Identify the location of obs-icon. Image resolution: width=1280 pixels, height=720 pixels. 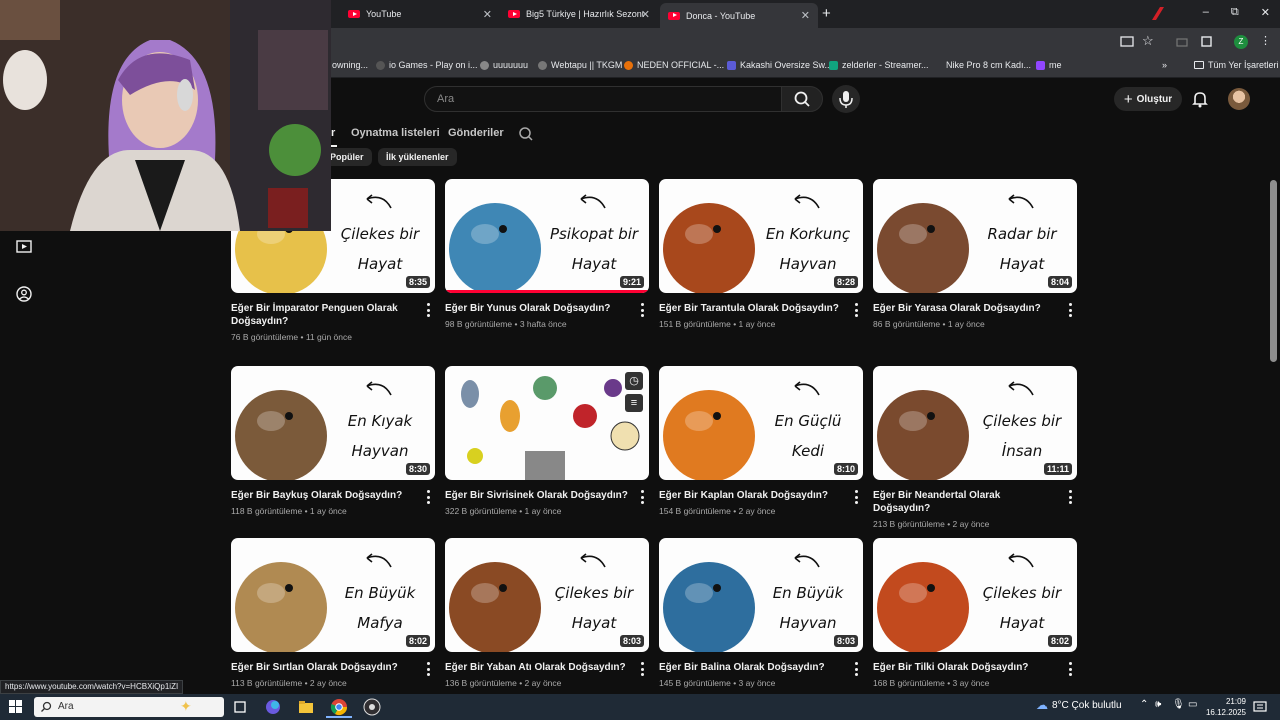
(372, 707).